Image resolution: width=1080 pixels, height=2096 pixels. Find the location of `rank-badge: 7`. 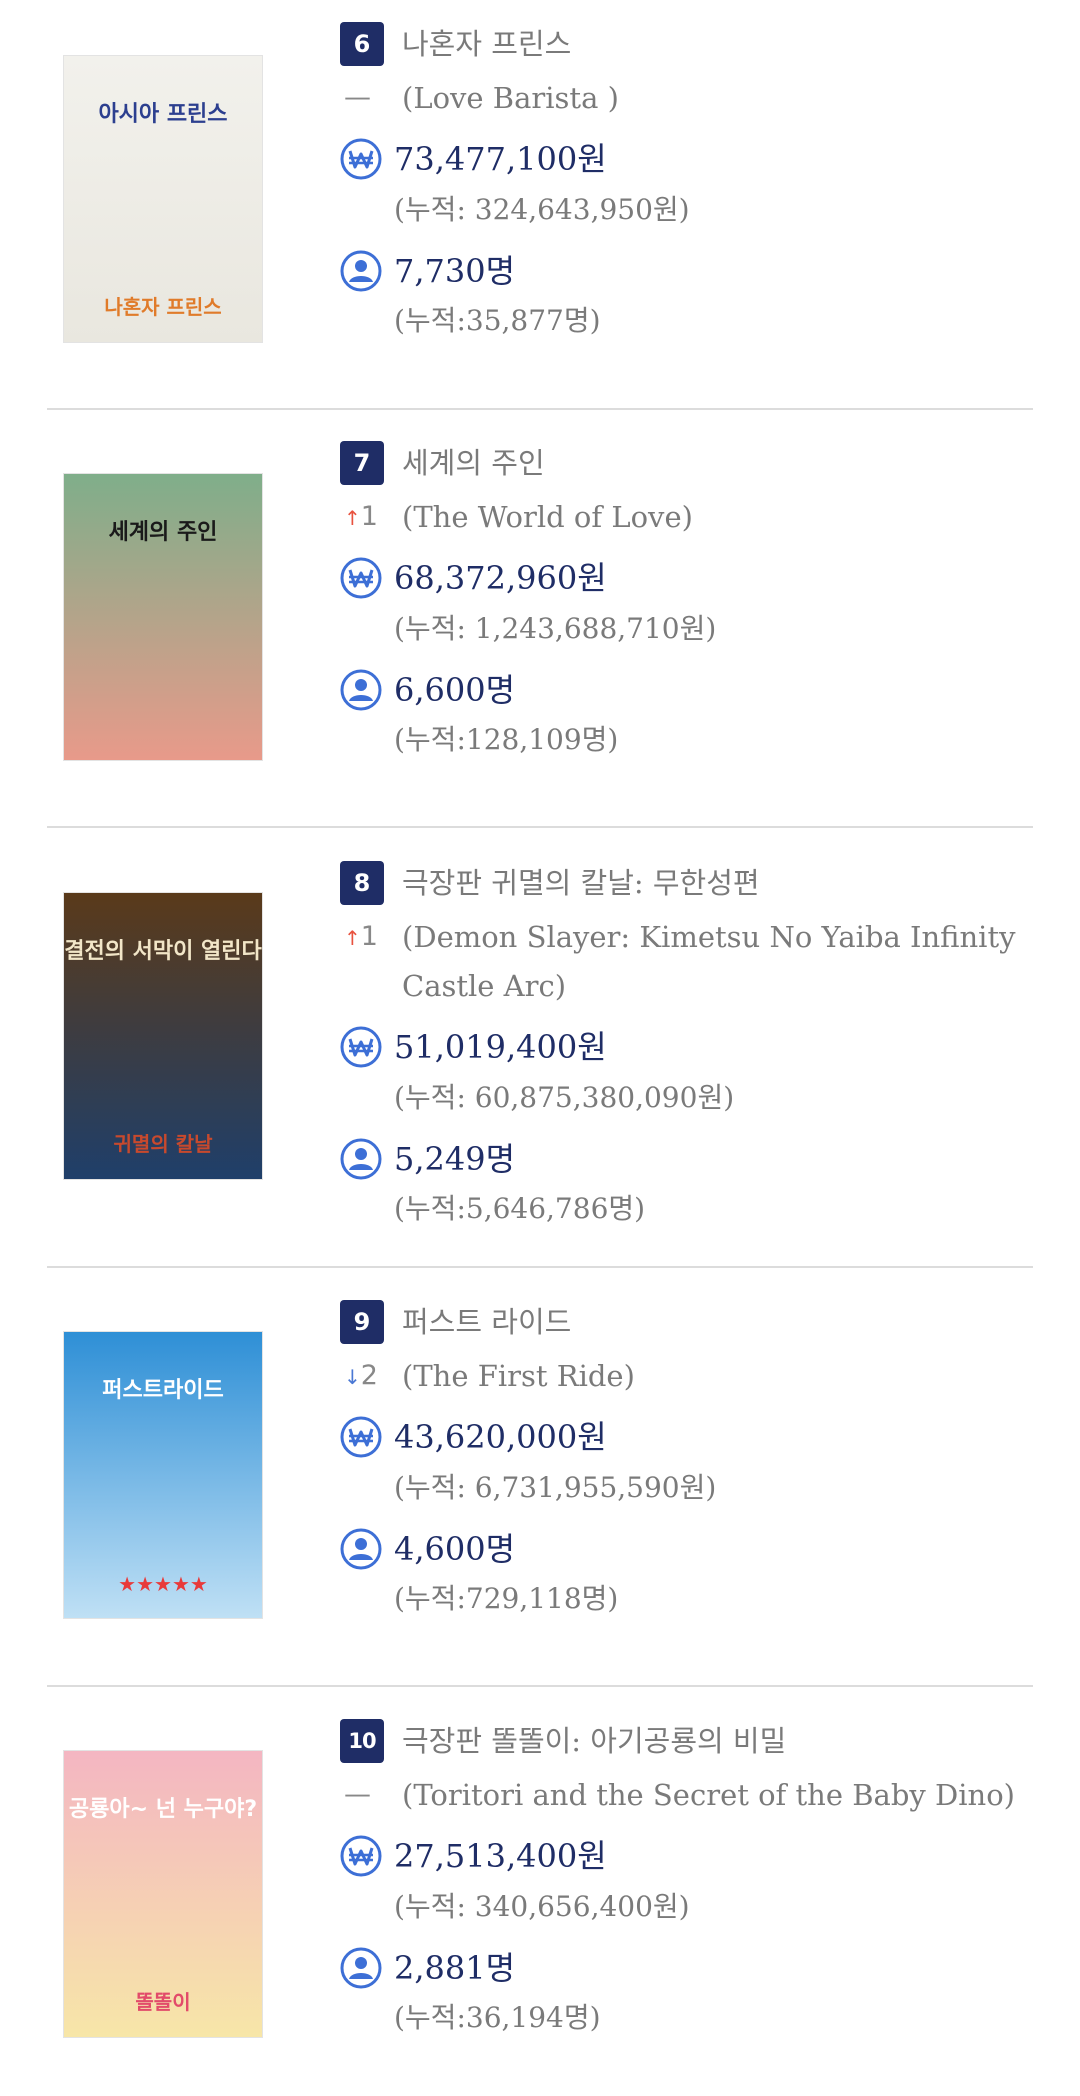

rank-badge: 7 is located at coordinates (362, 463).